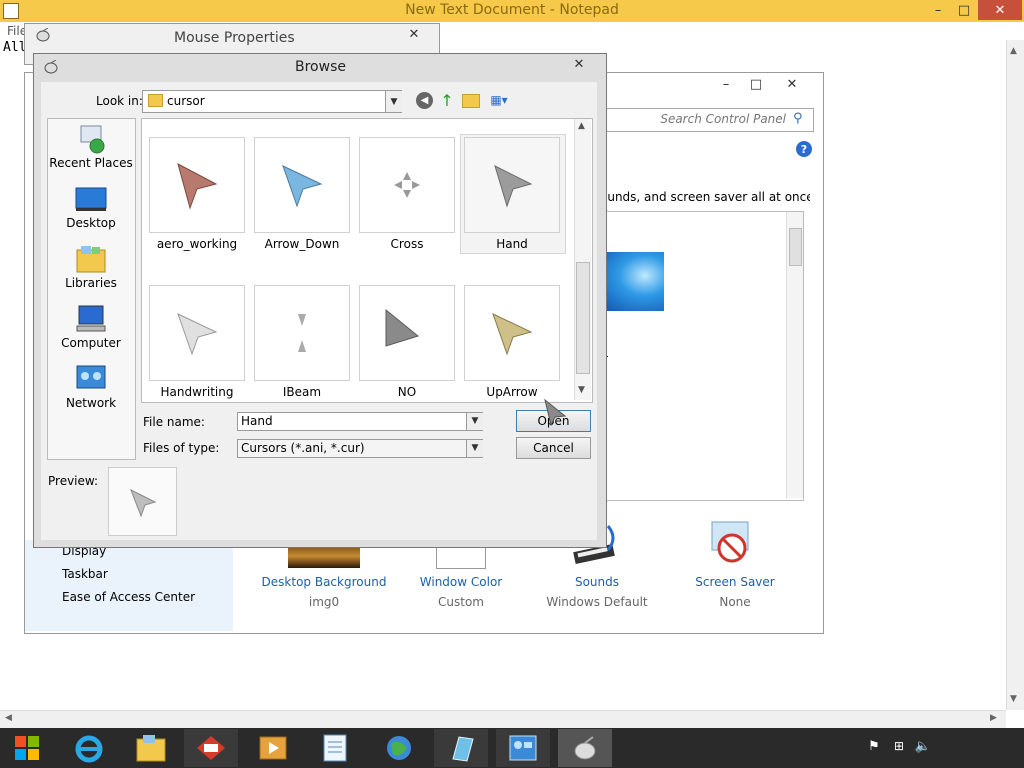 The width and height of the screenshot is (1024, 768). I want to click on file-tile-arrow-down, so click(302, 185).